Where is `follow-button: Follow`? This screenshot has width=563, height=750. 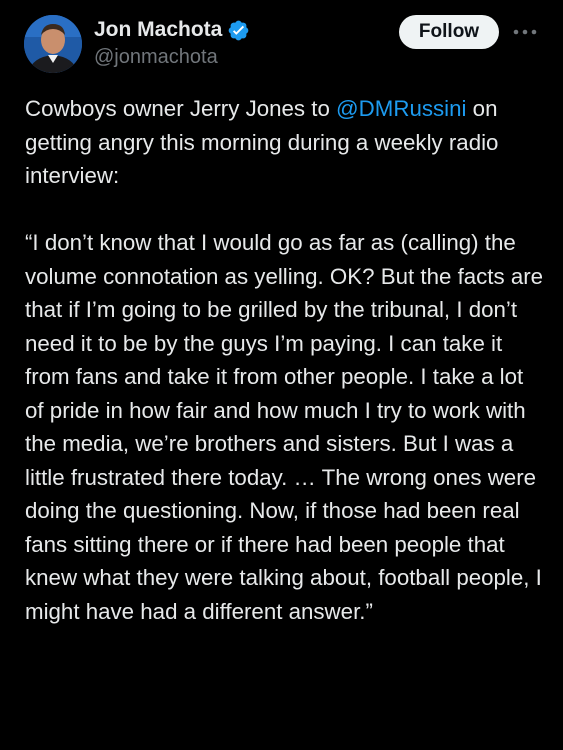
follow-button: Follow is located at coordinates (449, 32).